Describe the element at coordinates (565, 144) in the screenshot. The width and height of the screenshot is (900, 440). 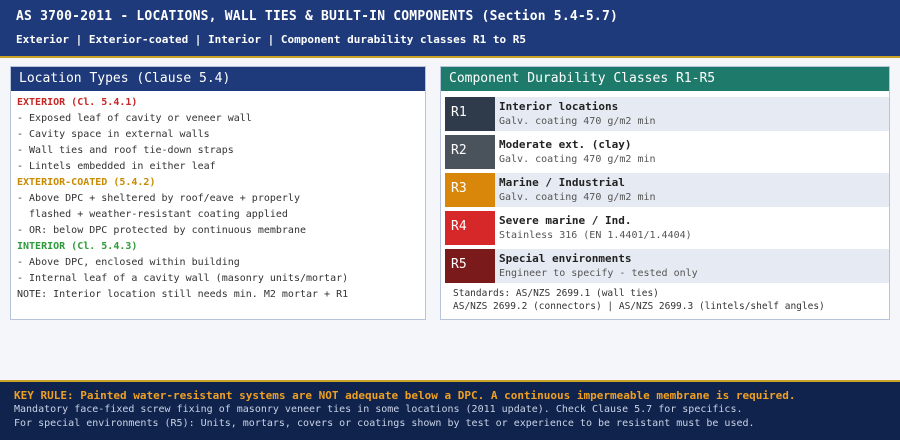
I see `class-title: Moderate ext. (clay)` at that location.